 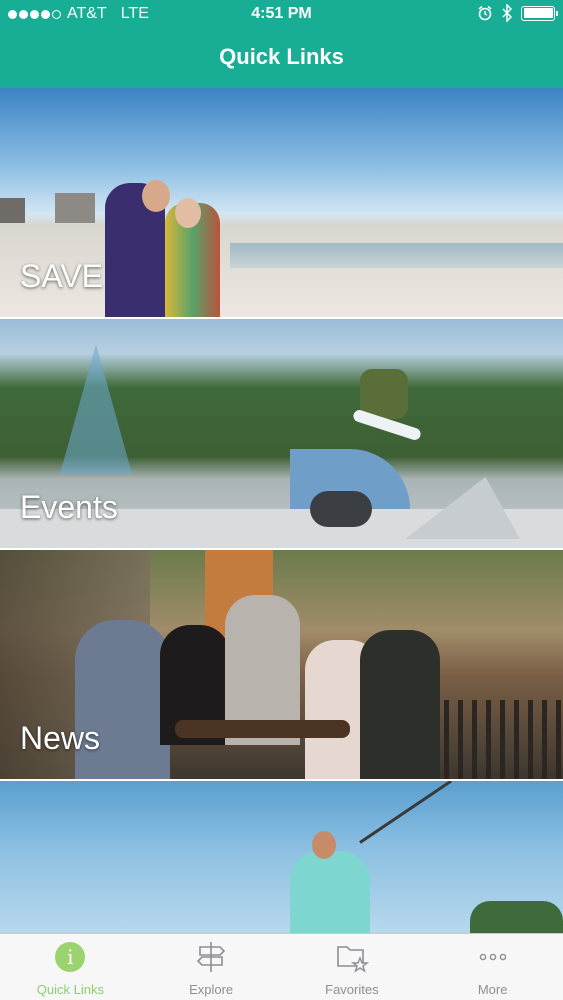 What do you see at coordinates (70, 989) in the screenshot?
I see `tab-label: Quick Links` at bounding box center [70, 989].